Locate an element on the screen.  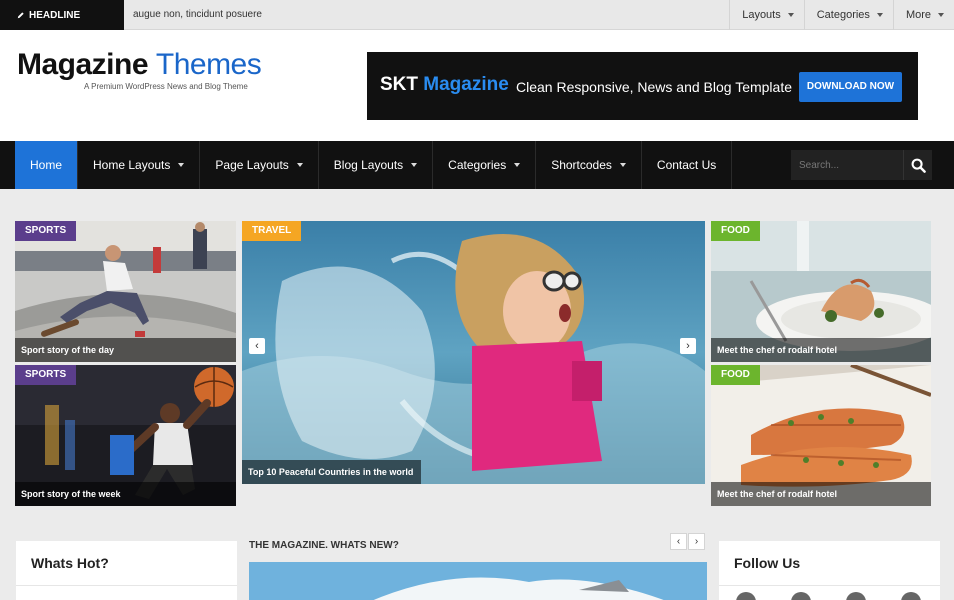
top-menu-more: More is located at coordinates (923, 15).